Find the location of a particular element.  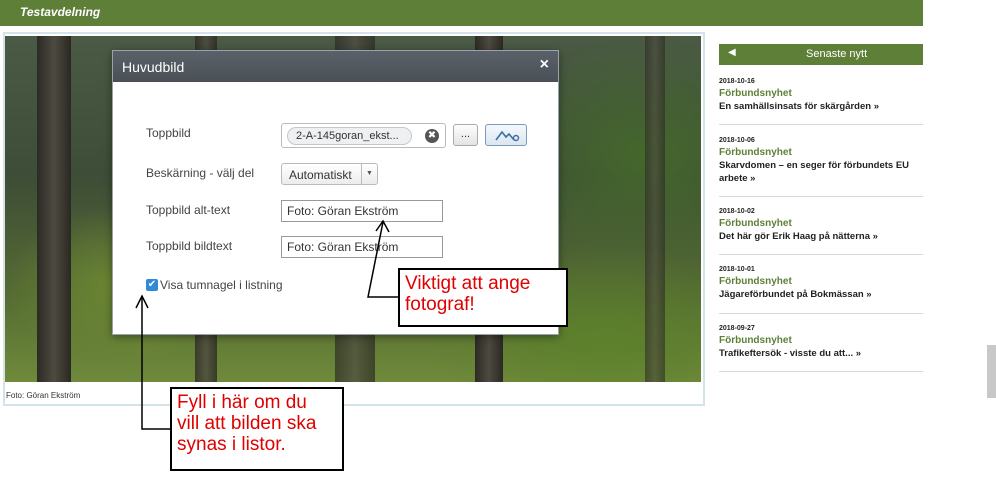

thumbnail-checkbox: ✔ is located at coordinates (152, 285).